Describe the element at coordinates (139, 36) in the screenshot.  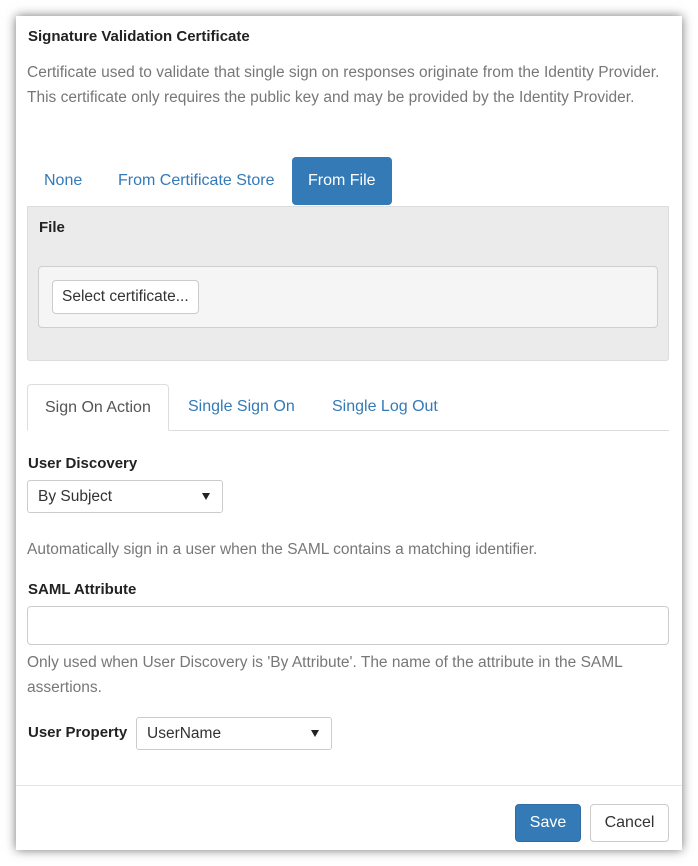
I see `section-title: Signature Validation Certificate` at that location.